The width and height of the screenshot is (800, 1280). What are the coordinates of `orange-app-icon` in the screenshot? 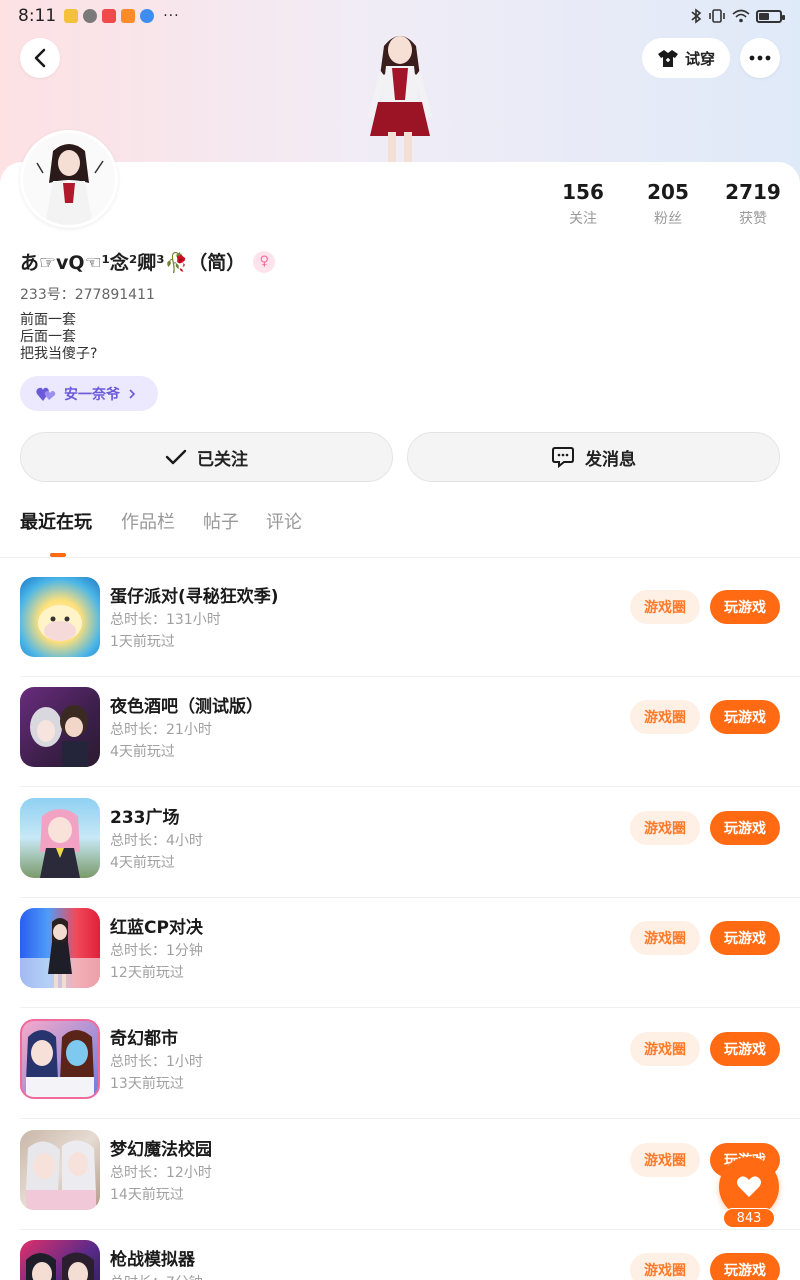 It's located at (128, 16).